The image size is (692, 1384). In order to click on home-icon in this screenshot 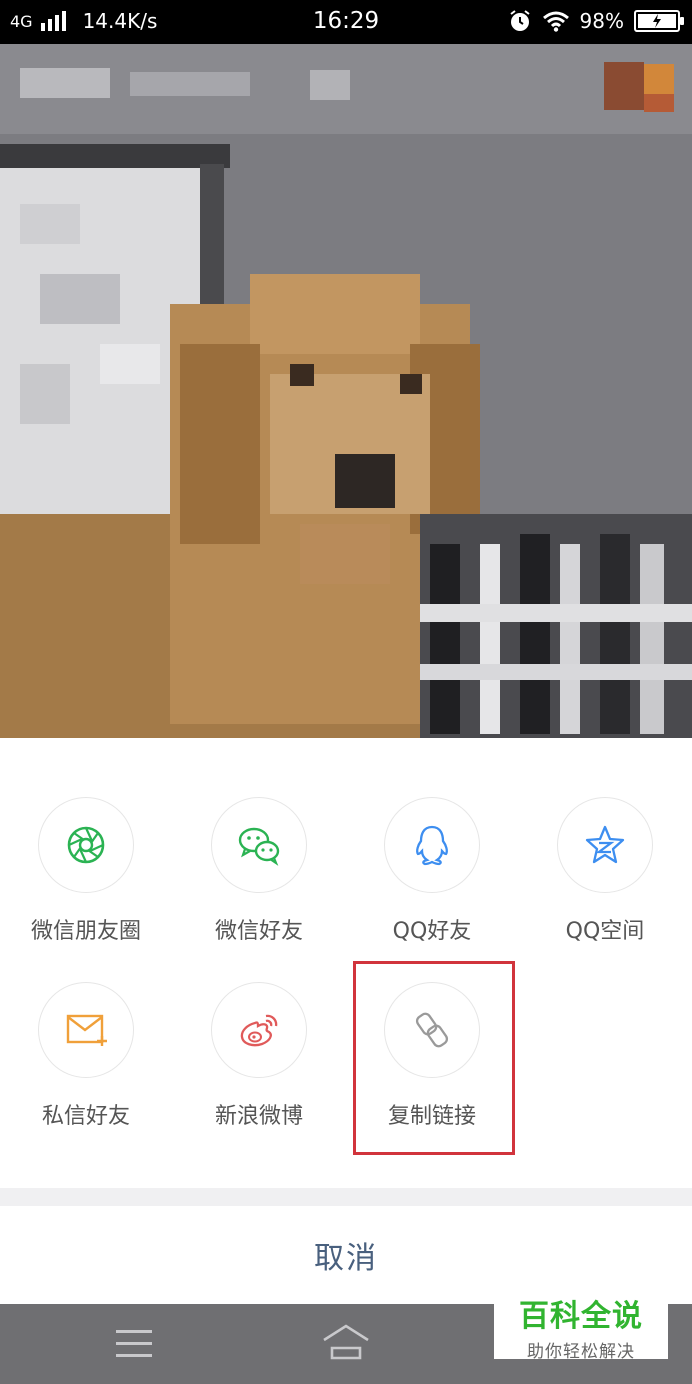, I will do `click(346, 1342)`.